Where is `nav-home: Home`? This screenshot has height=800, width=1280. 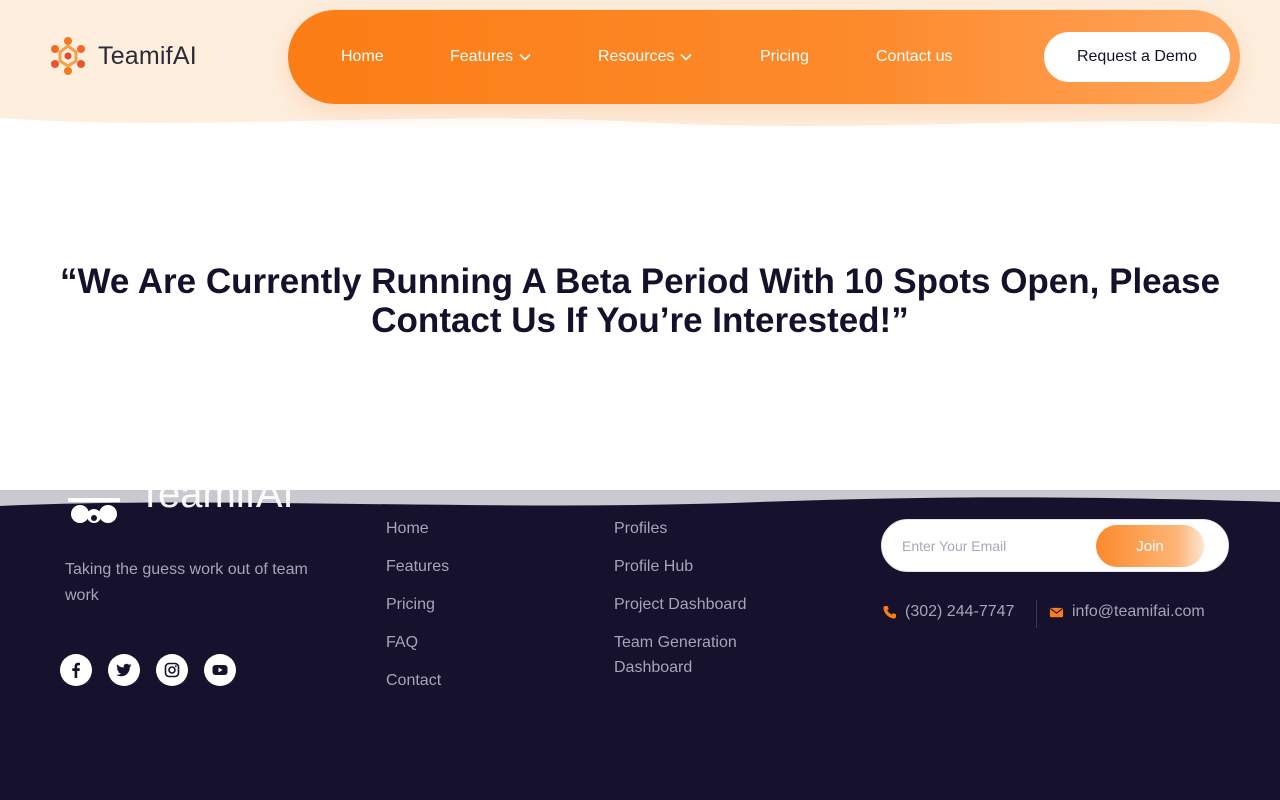 nav-home: Home is located at coordinates (362, 57).